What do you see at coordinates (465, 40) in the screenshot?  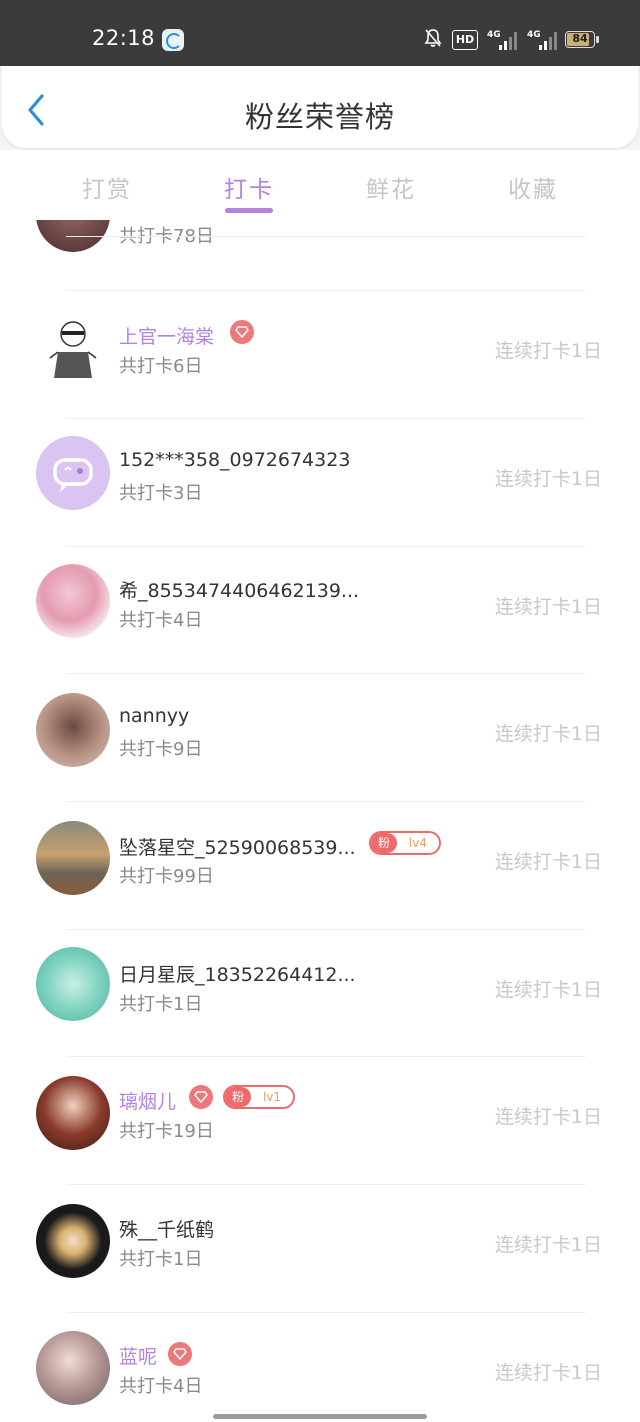 I see `hd-voice-icon: HD` at bounding box center [465, 40].